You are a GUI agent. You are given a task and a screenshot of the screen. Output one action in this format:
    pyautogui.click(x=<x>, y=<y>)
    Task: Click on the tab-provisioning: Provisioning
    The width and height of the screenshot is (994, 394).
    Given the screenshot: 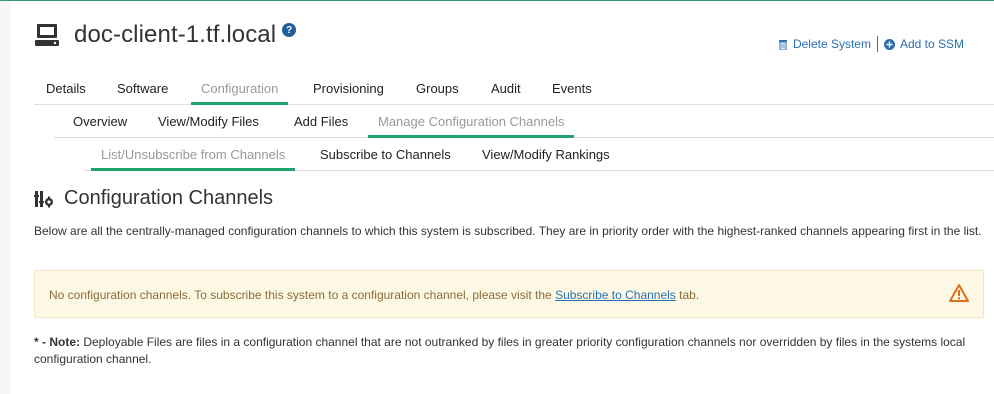 What is the action you would take?
    pyautogui.click(x=348, y=91)
    